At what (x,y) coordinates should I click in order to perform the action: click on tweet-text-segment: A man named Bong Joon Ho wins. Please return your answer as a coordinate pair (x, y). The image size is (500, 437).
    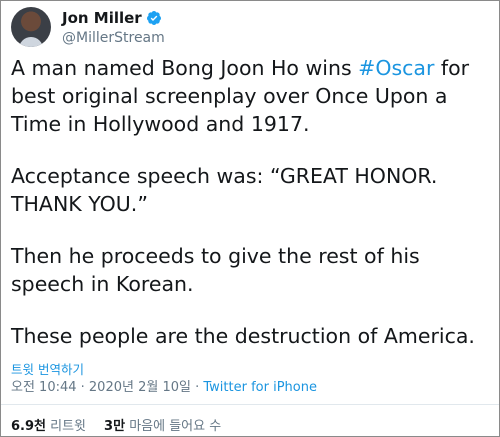
    Looking at the image, I should click on (185, 68).